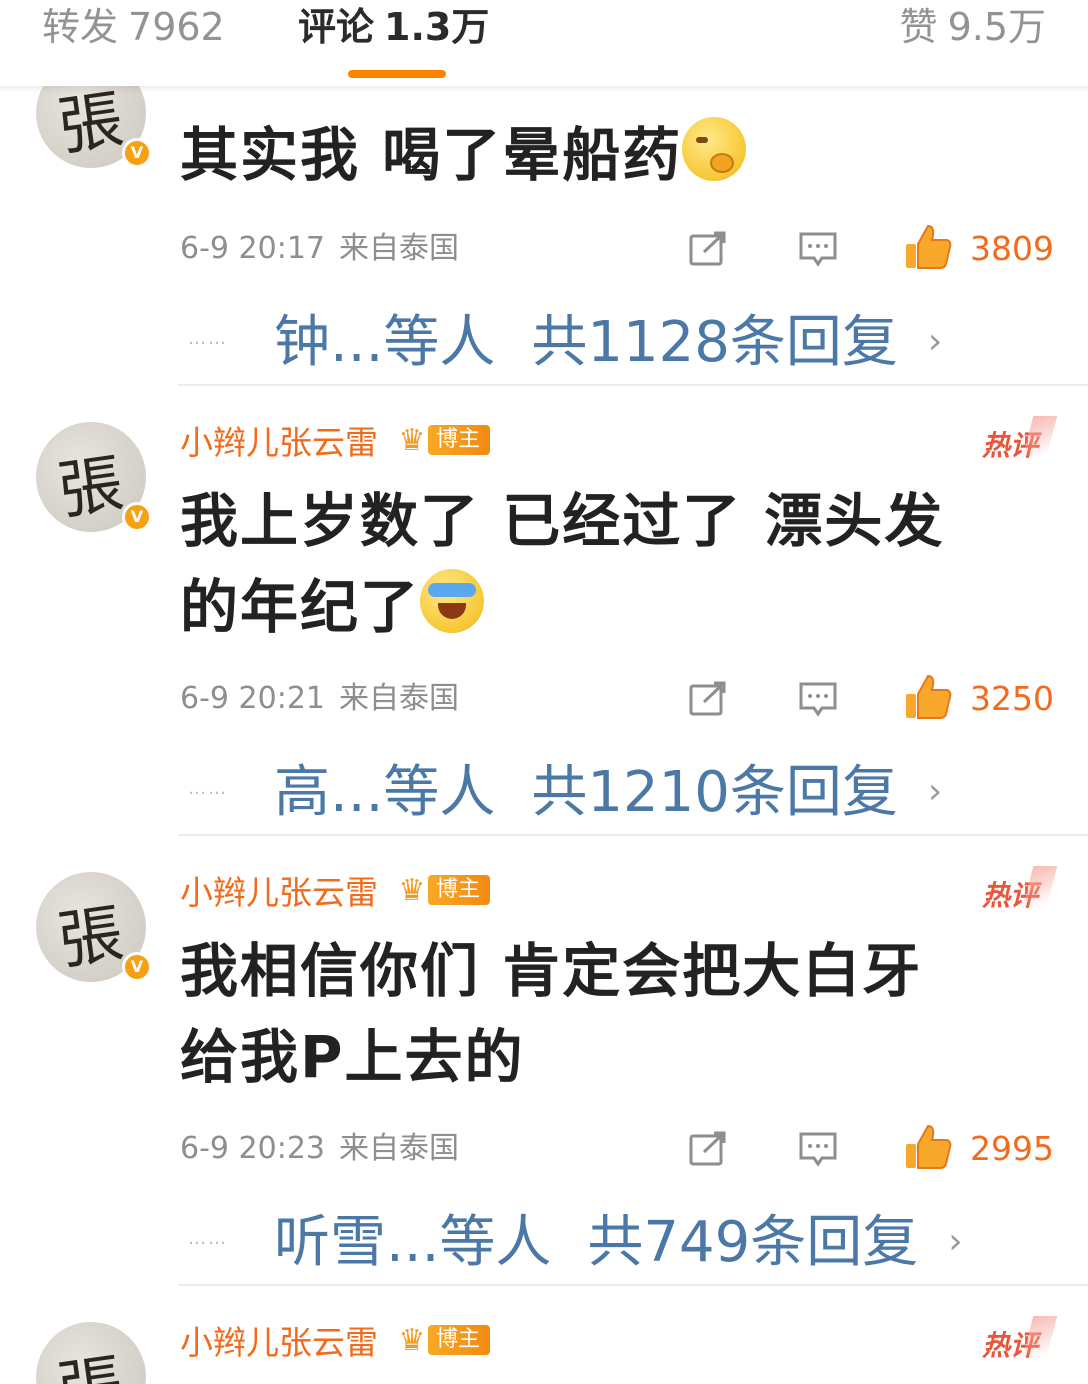 The height and width of the screenshot is (1384, 1088). I want to click on comment-text-line: 给我P上去的, so click(352, 1057).